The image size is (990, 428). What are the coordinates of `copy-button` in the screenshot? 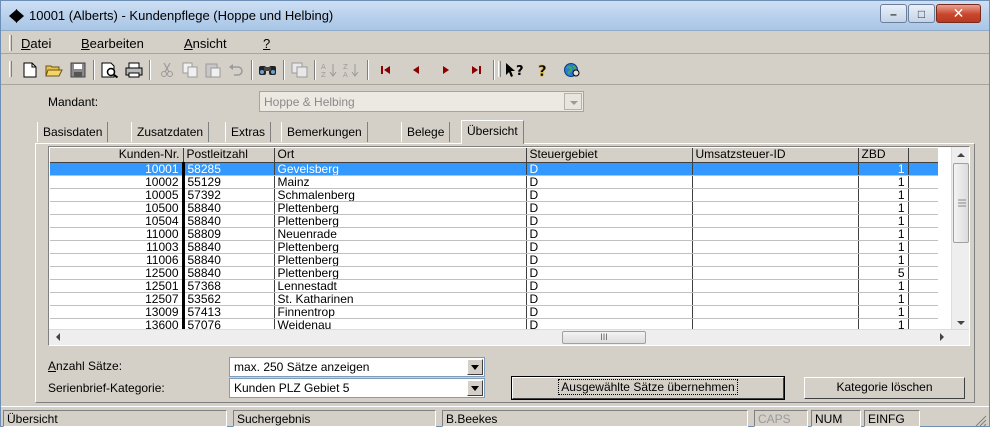 It's located at (190, 70).